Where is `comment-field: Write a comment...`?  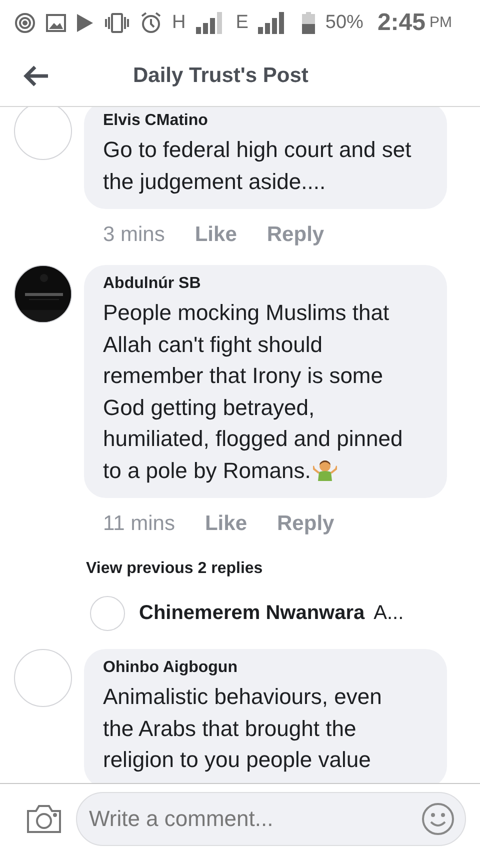
comment-field: Write a comment... is located at coordinates (271, 819).